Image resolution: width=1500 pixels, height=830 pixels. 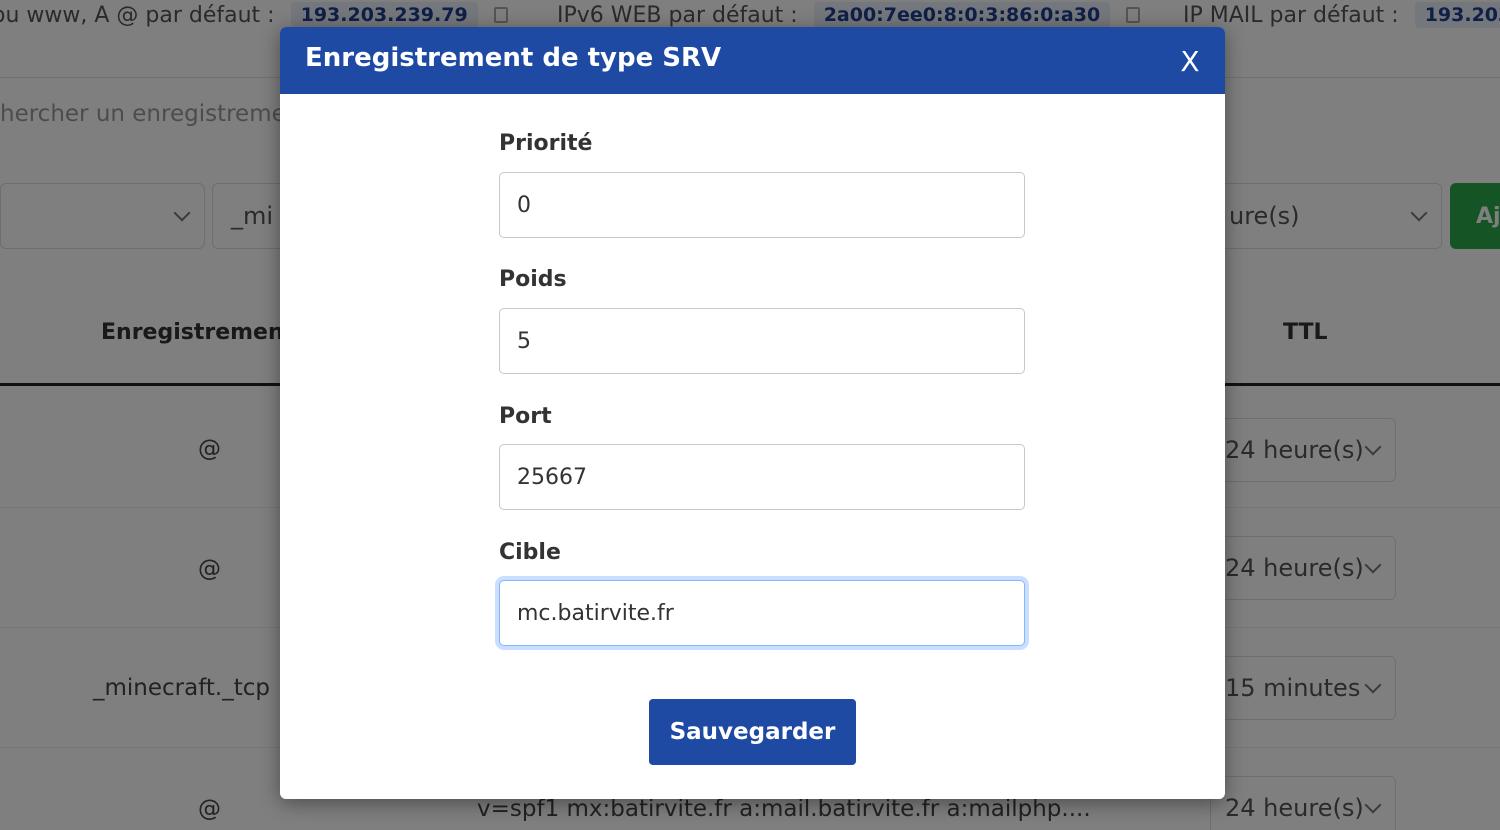 I want to click on weight-input, so click(x=762, y=341).